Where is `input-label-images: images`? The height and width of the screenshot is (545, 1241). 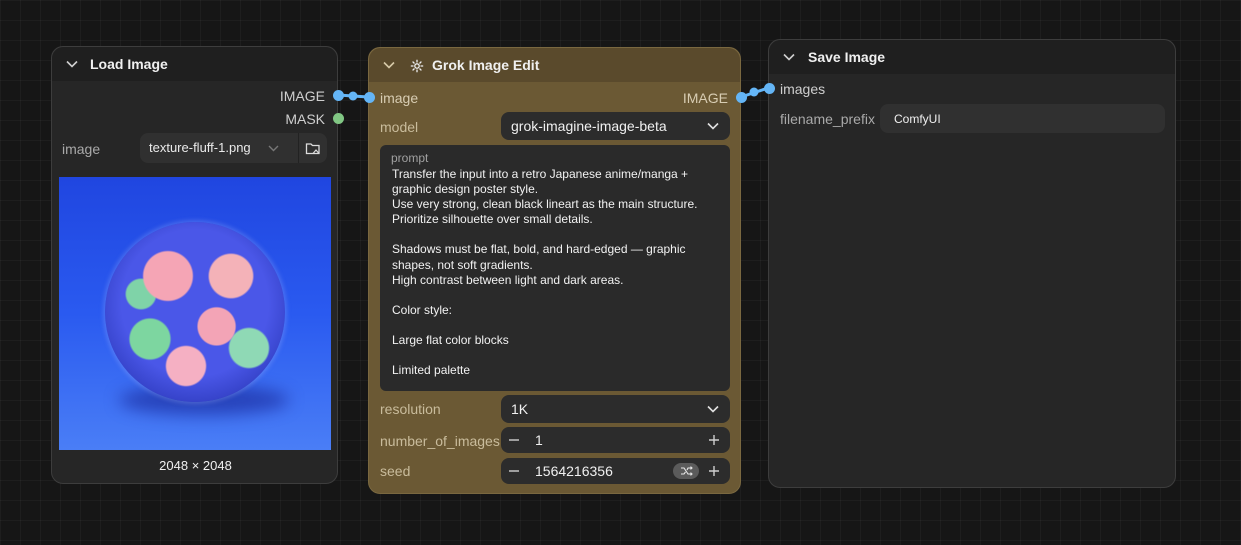 input-label-images: images is located at coordinates (803, 89).